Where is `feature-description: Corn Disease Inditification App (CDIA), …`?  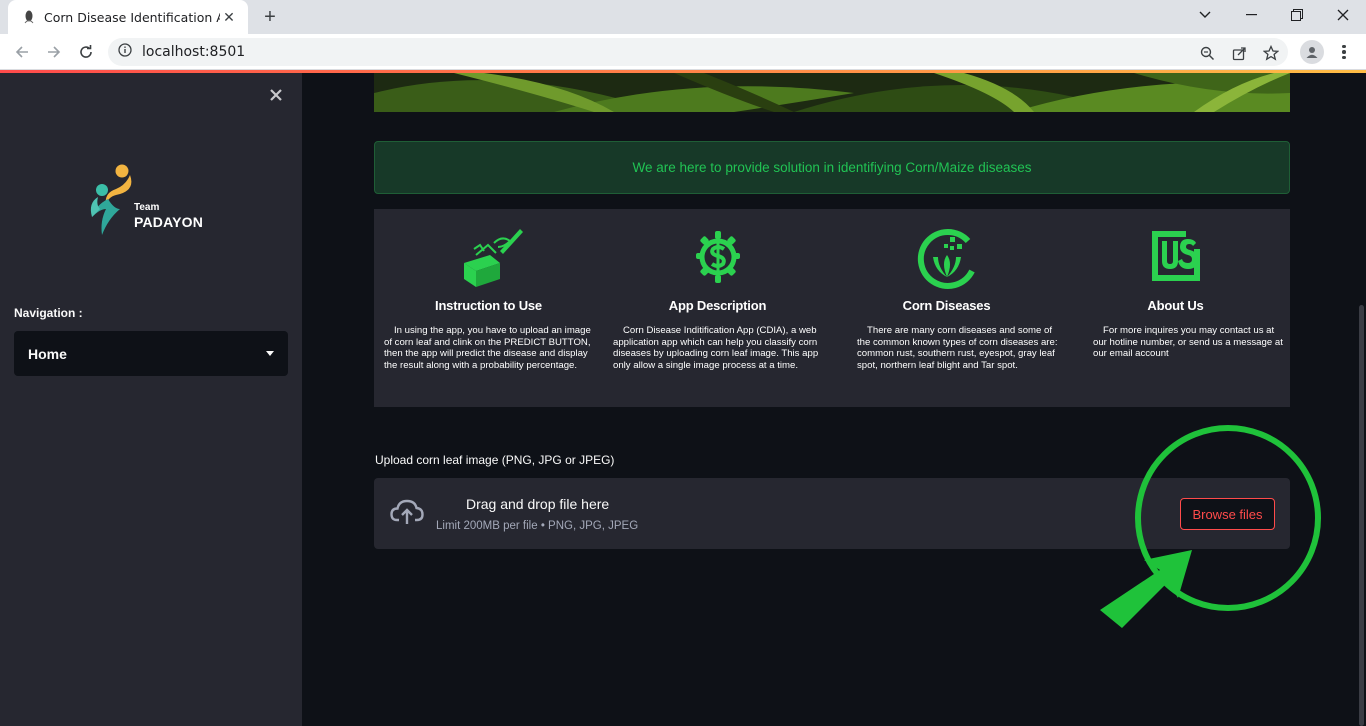 feature-description: Corn Disease Inditification App (CDIA), … is located at coordinates (716, 348).